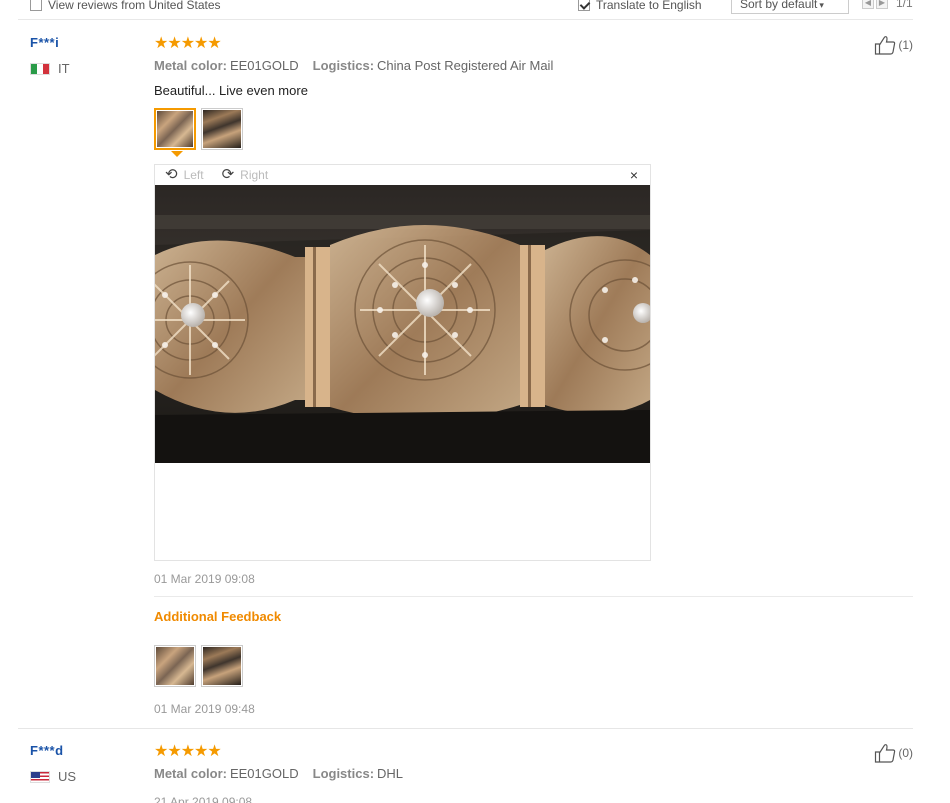 This screenshot has width=950, height=803. What do you see at coordinates (204, 579) in the screenshot?
I see `review-date: 01 Mar 2019 09:08` at bounding box center [204, 579].